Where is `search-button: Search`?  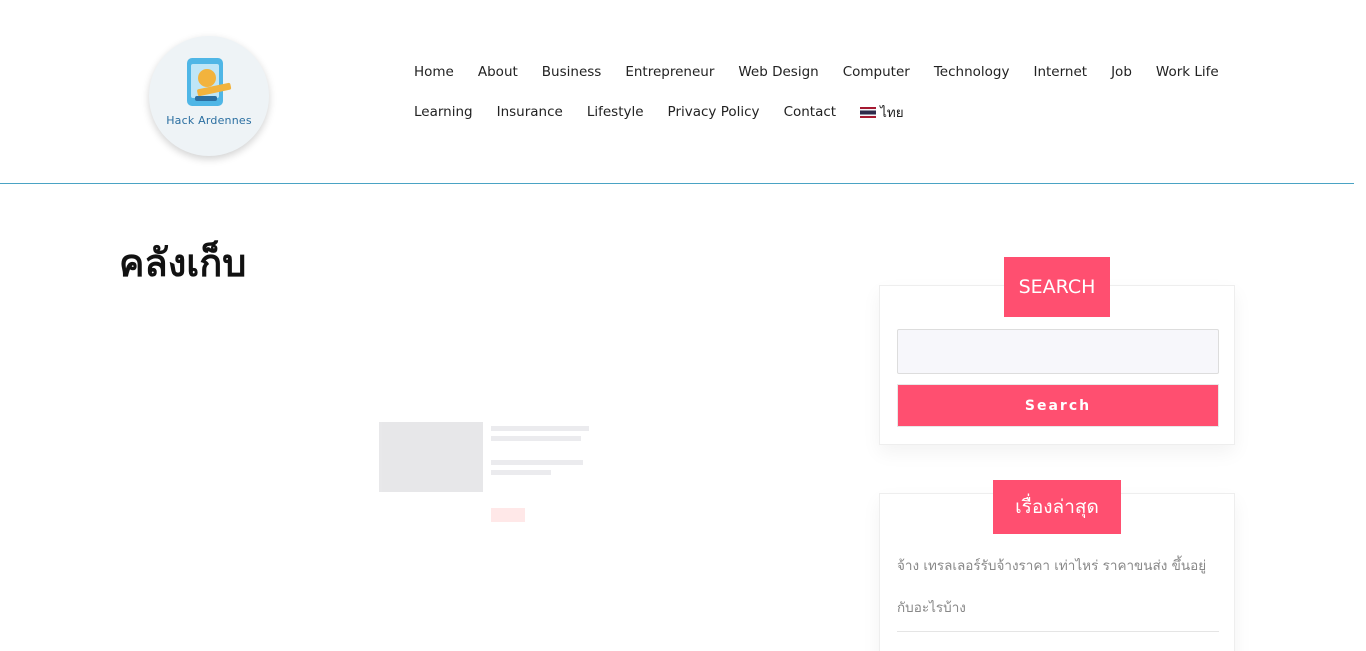 search-button: Search is located at coordinates (1058, 405).